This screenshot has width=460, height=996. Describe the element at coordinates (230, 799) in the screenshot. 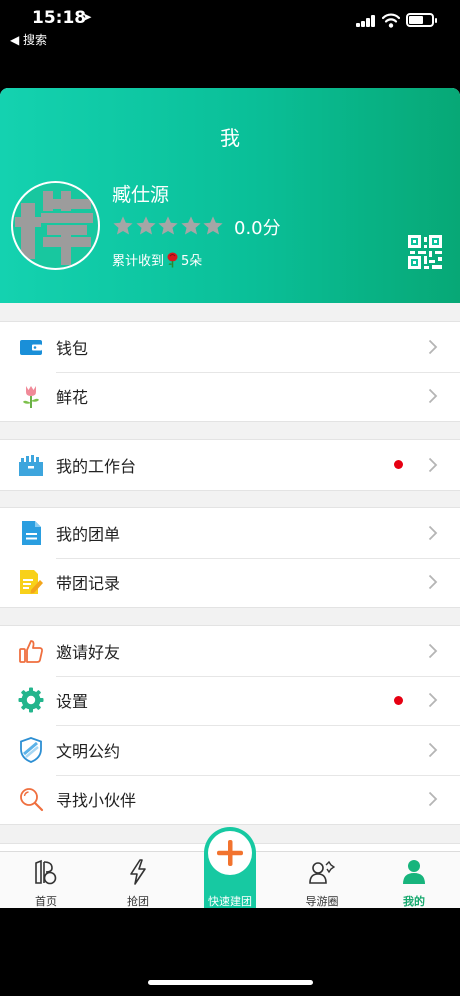

I see `menu-item-find-partners: 寻找小伙伴` at that location.